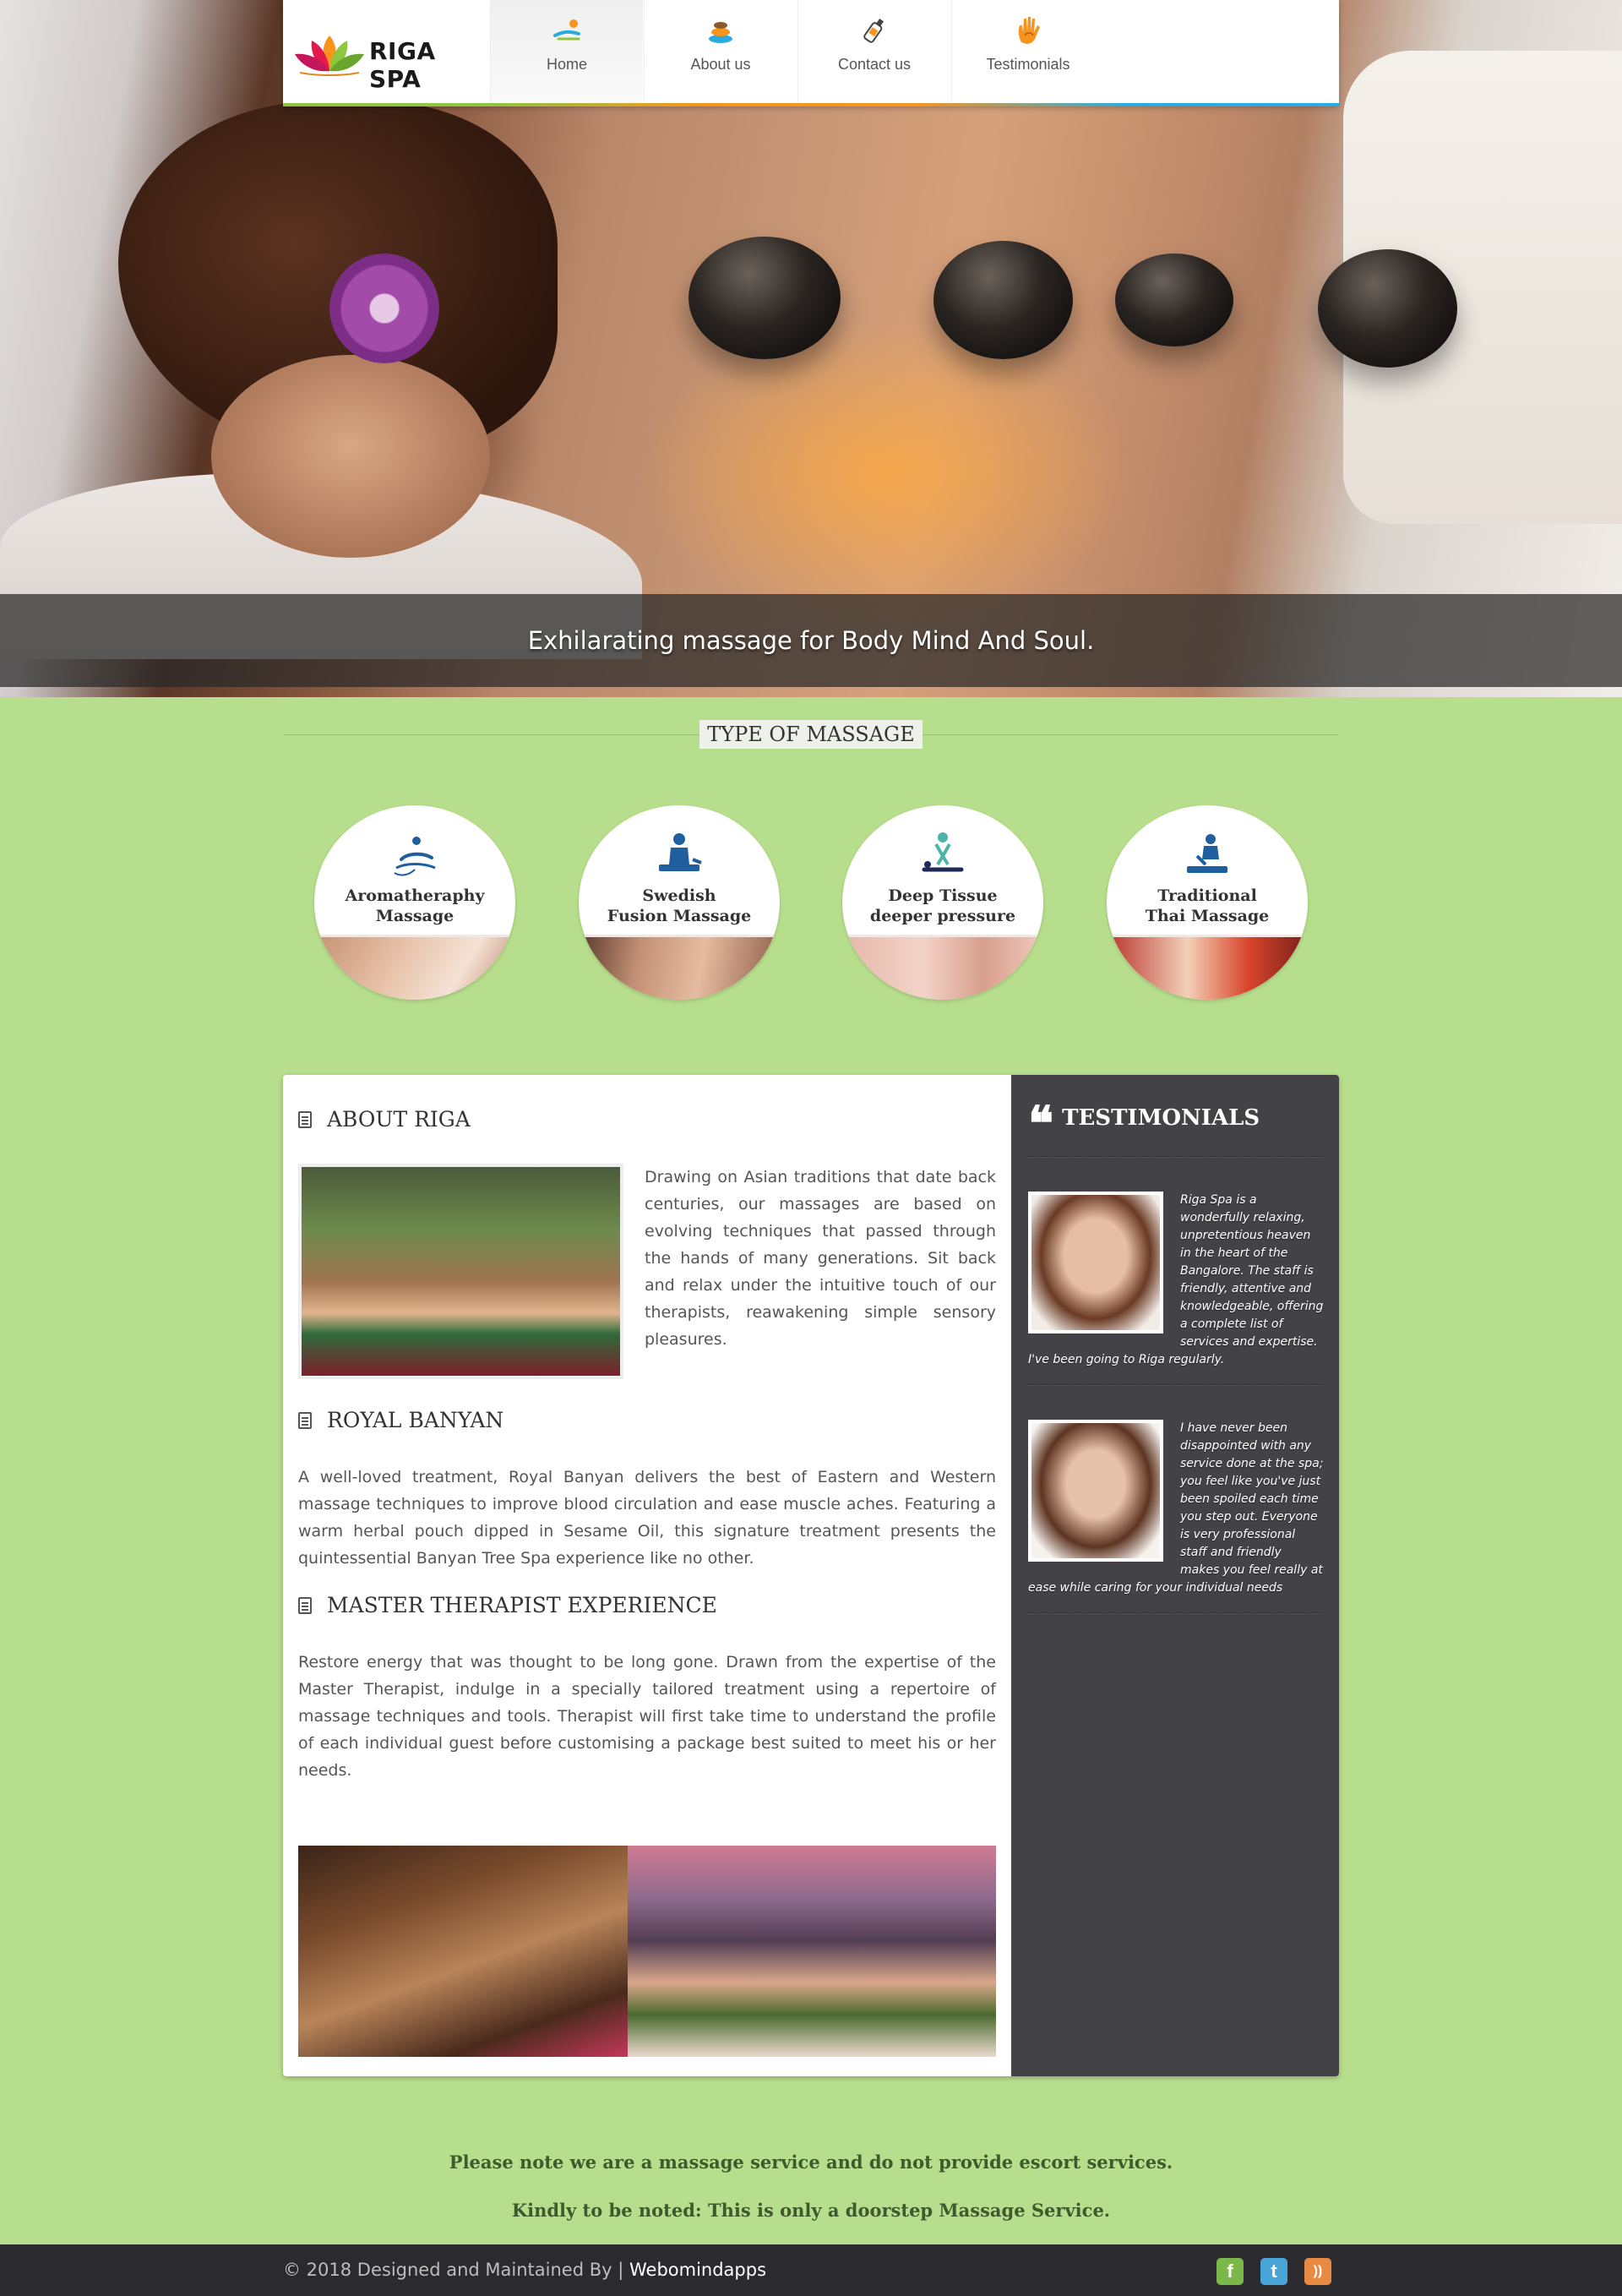 The image size is (1622, 2296). Describe the element at coordinates (1208, 916) in the screenshot. I see `massage-card-line2: Thai Massage` at that location.